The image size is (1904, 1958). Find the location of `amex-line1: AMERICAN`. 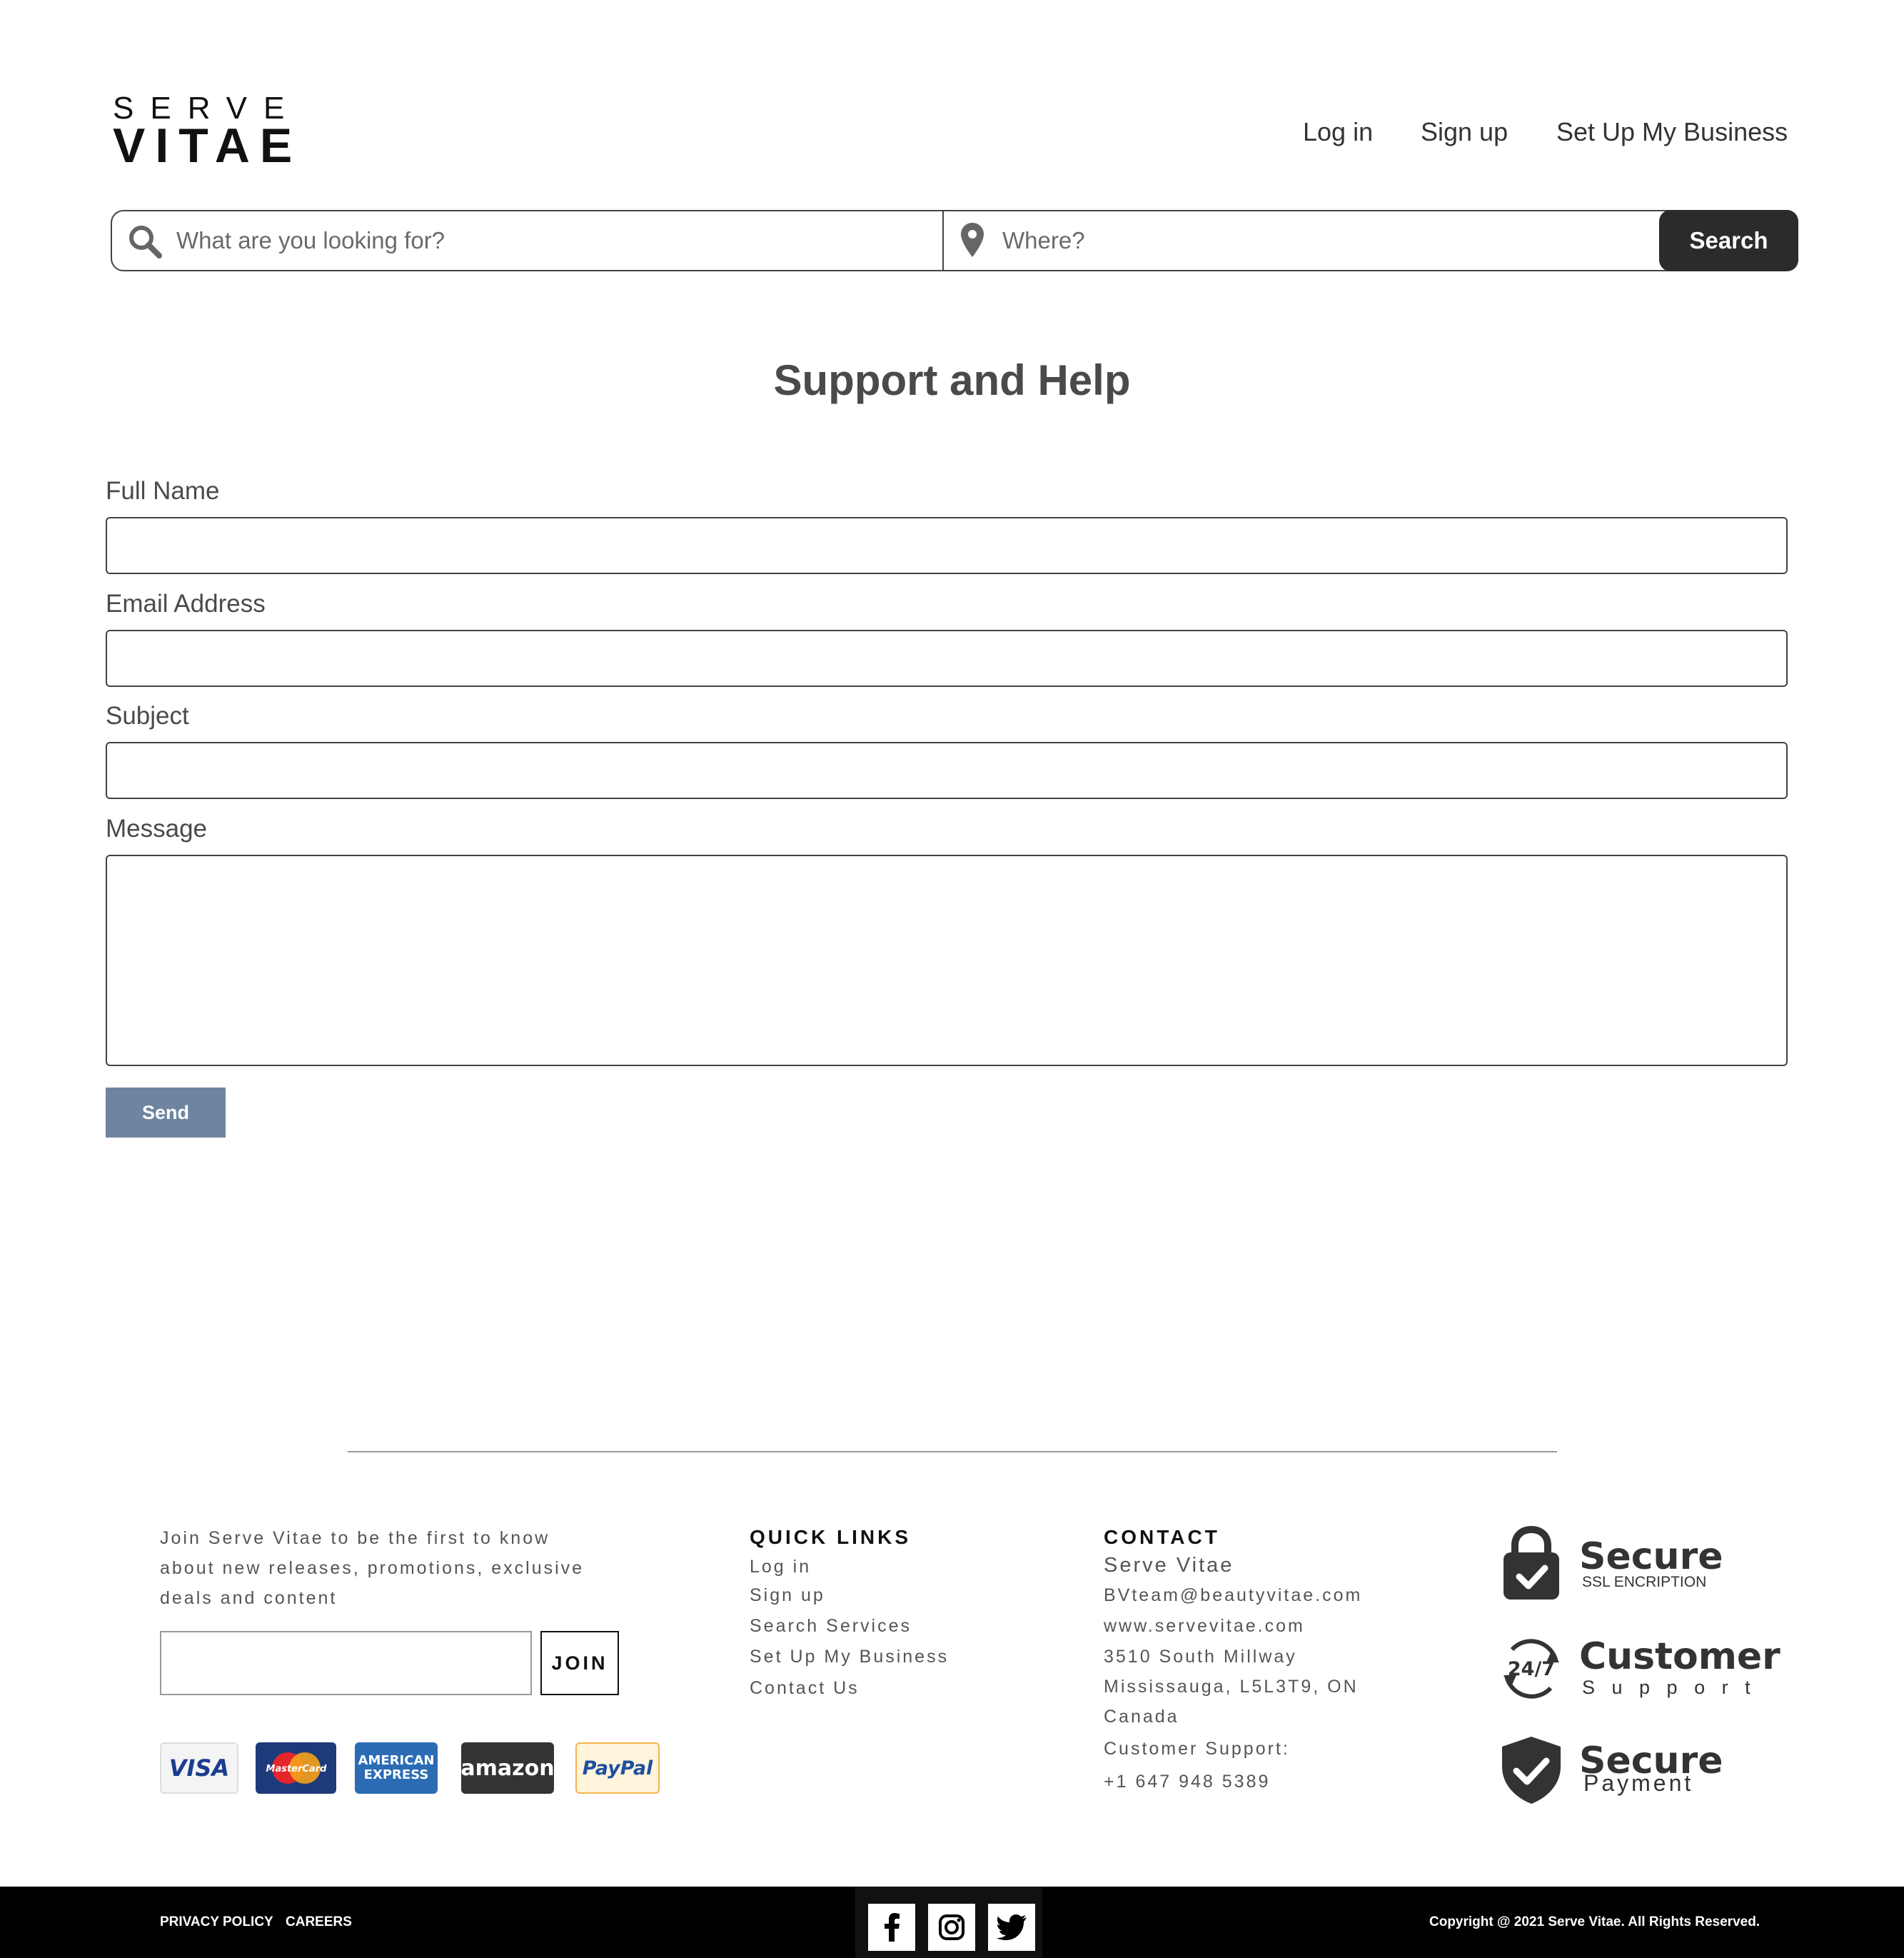

amex-line1: AMERICAN is located at coordinates (396, 1760).